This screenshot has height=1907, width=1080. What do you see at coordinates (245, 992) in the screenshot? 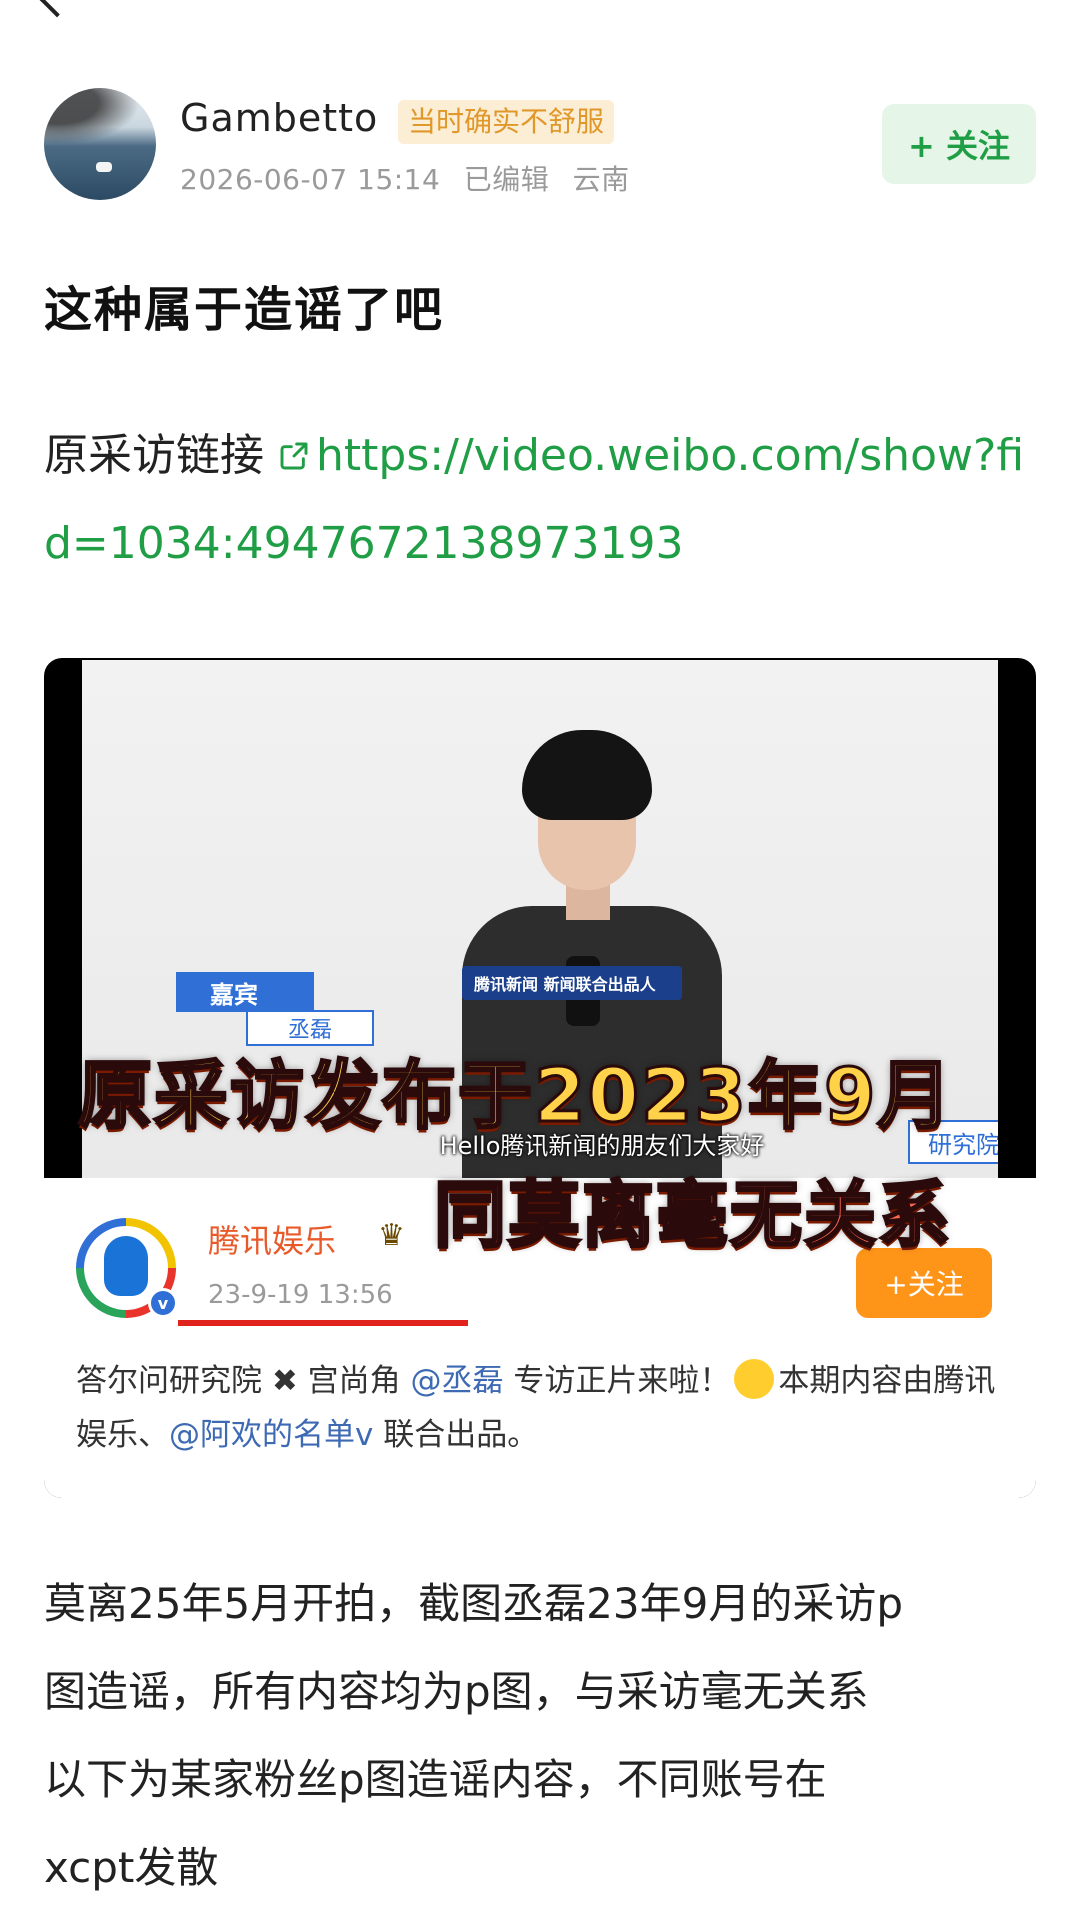
I see `guest-tag: 嘉宾` at bounding box center [245, 992].